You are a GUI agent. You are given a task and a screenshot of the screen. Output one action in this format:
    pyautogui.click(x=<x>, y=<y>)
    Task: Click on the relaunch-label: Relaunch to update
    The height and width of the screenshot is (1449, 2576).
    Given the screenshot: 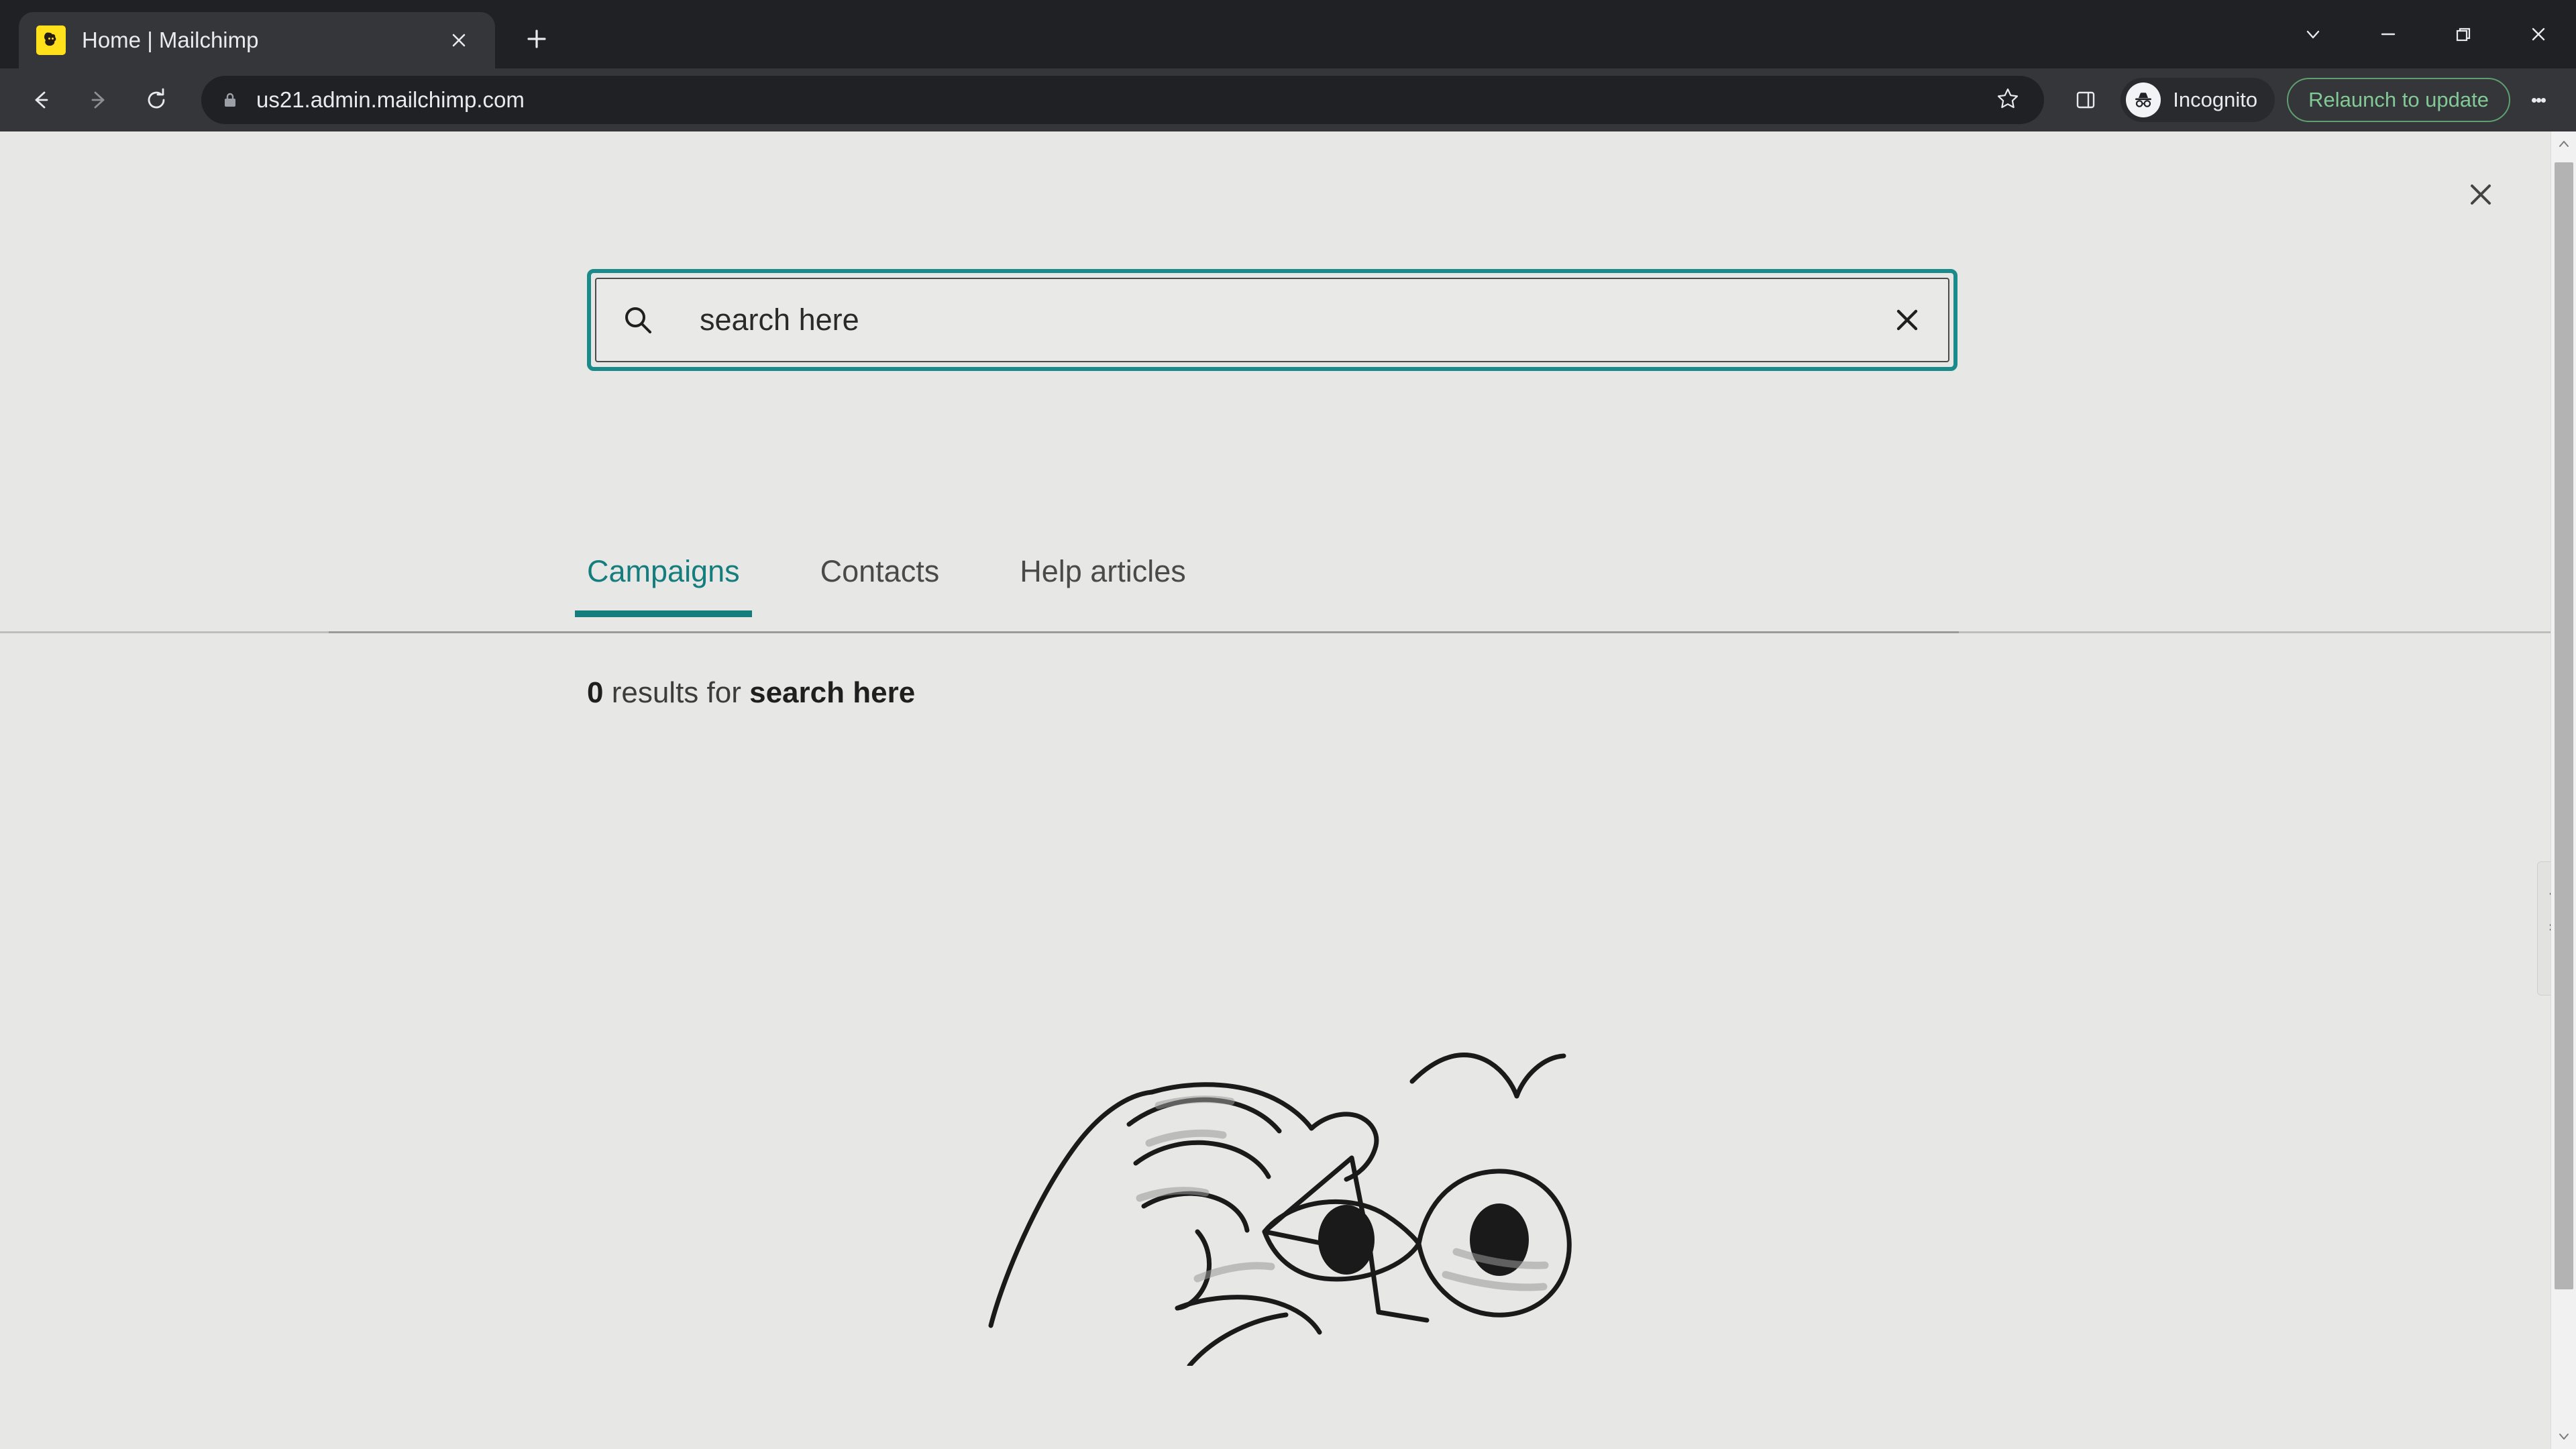 What is the action you would take?
    pyautogui.click(x=2398, y=99)
    